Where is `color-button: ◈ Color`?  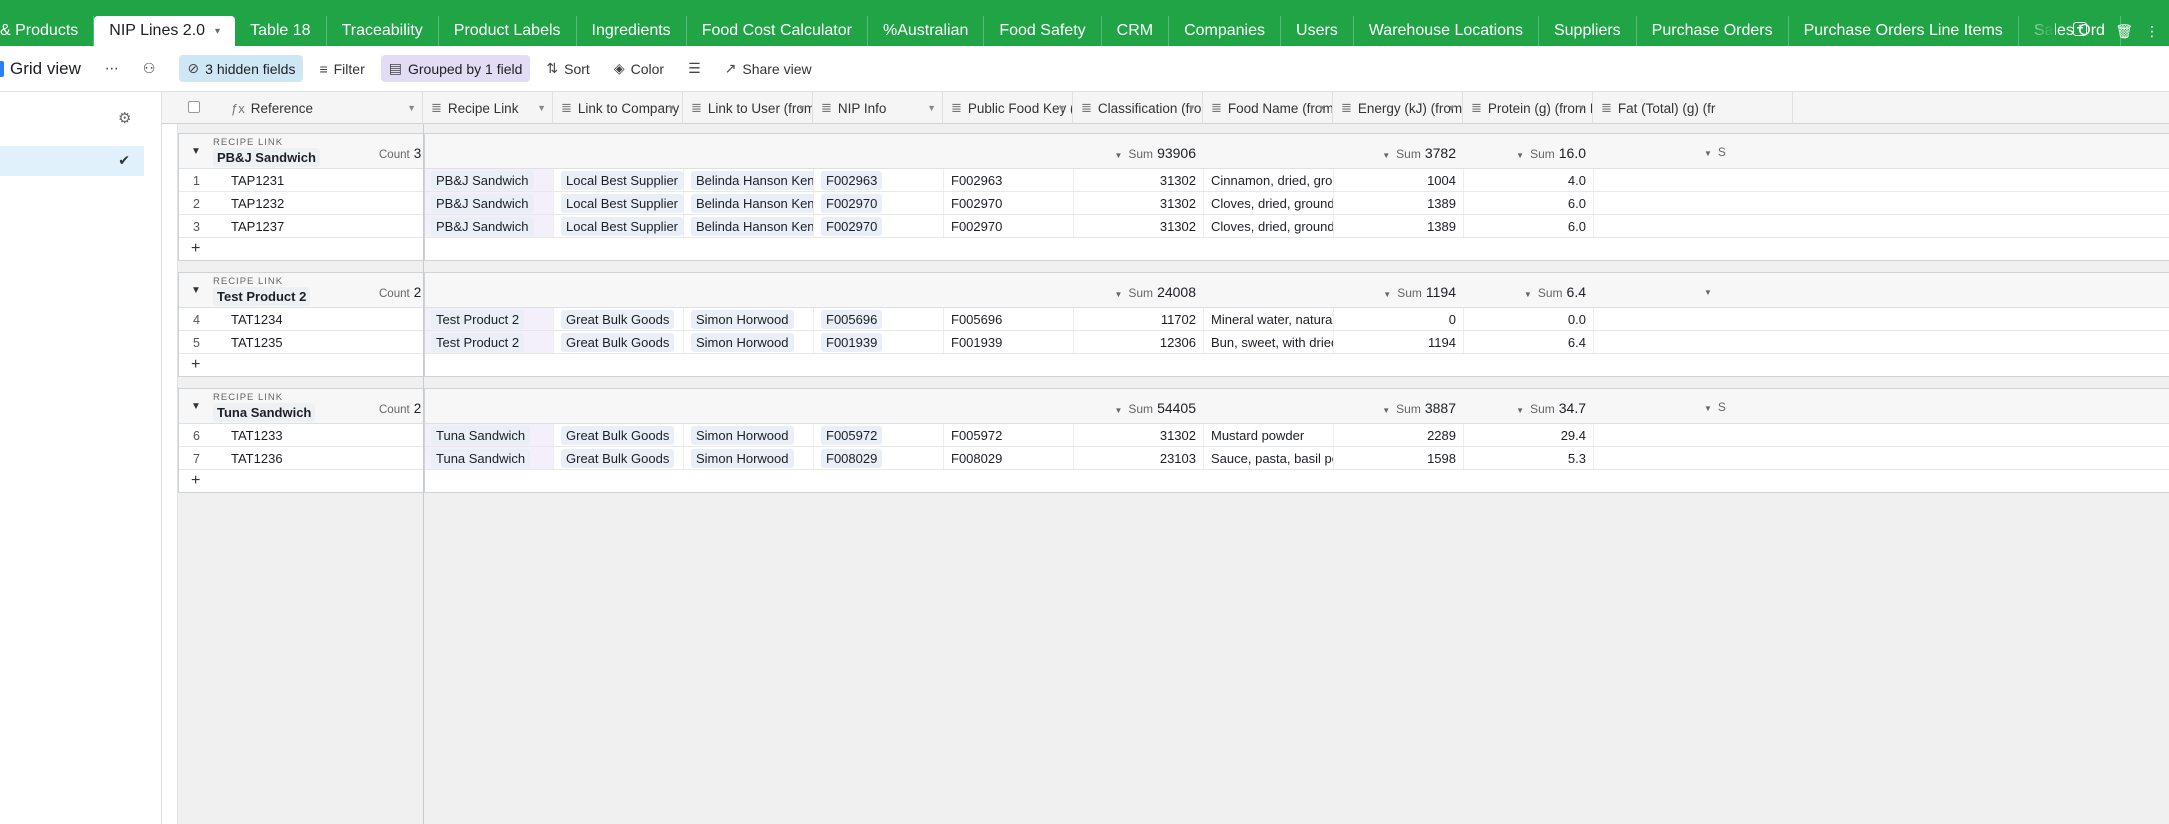 color-button: ◈ Color is located at coordinates (639, 68).